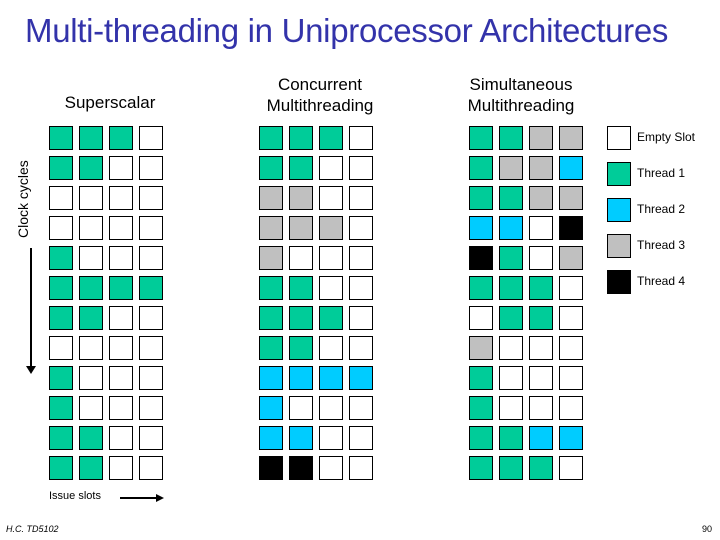 This screenshot has height=540, width=720. I want to click on heading-simultaneous: Simultaneous Multithreading, so click(521, 95).